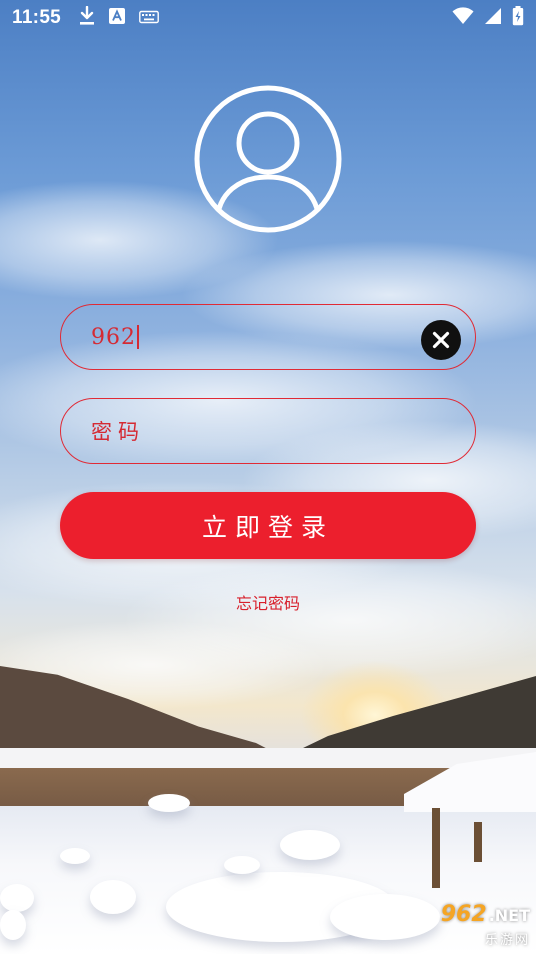 This screenshot has height=954, width=536. I want to click on keyboard-icon, so click(149, 18).